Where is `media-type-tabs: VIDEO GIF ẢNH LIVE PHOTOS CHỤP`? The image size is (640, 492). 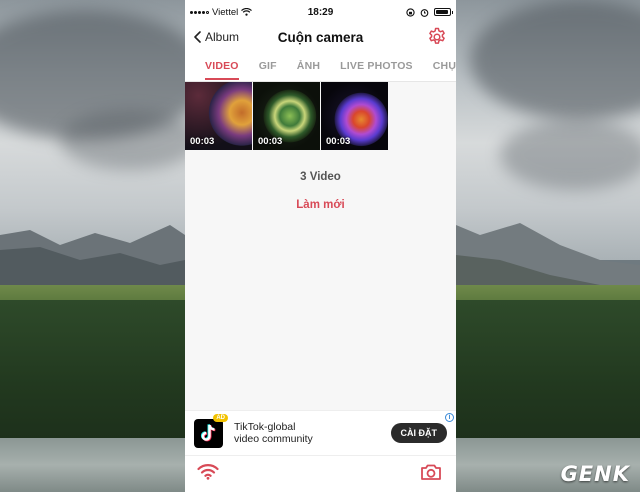
media-type-tabs: VIDEO GIF ẢNH LIVE PHOTOS CHỤP is located at coordinates (320, 66).